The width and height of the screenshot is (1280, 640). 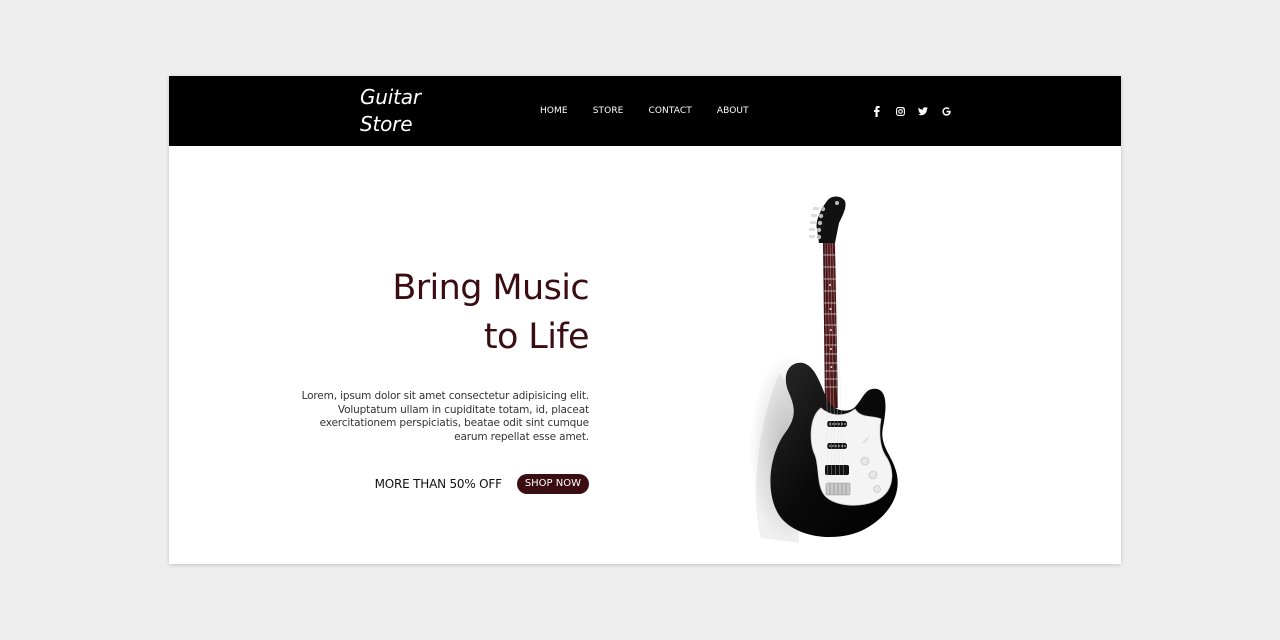 What do you see at coordinates (536, 337) in the screenshot?
I see `hero-title-line-2: to Life` at bounding box center [536, 337].